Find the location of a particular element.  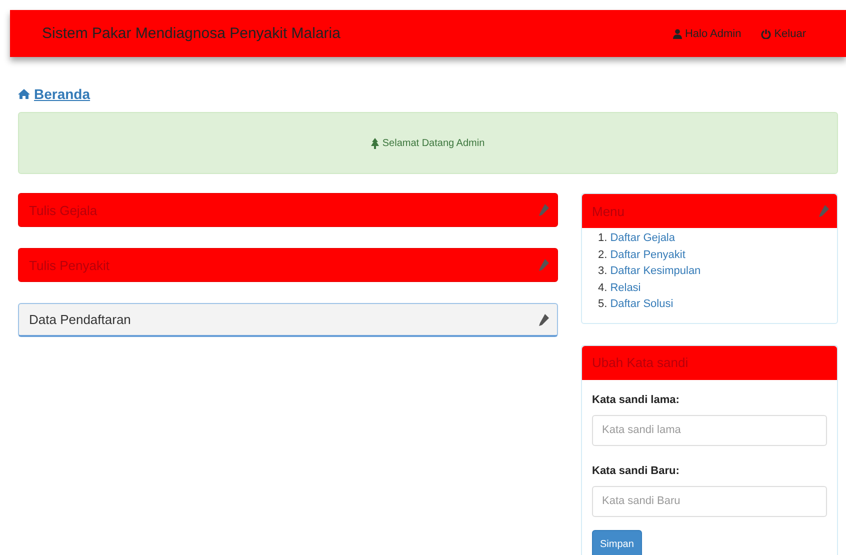

menu-link: Relasi is located at coordinates (625, 288).